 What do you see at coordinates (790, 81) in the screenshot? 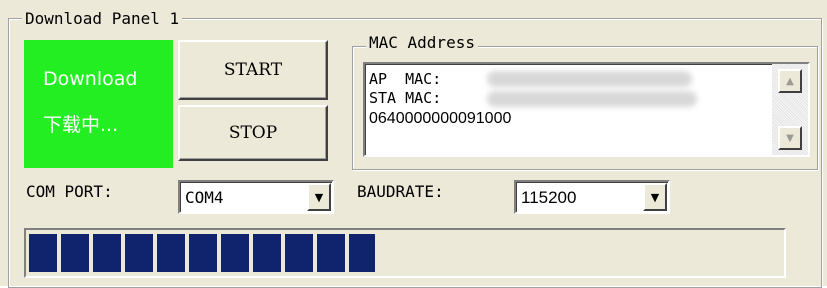
I see `scroll-up-icon: ▲` at bounding box center [790, 81].